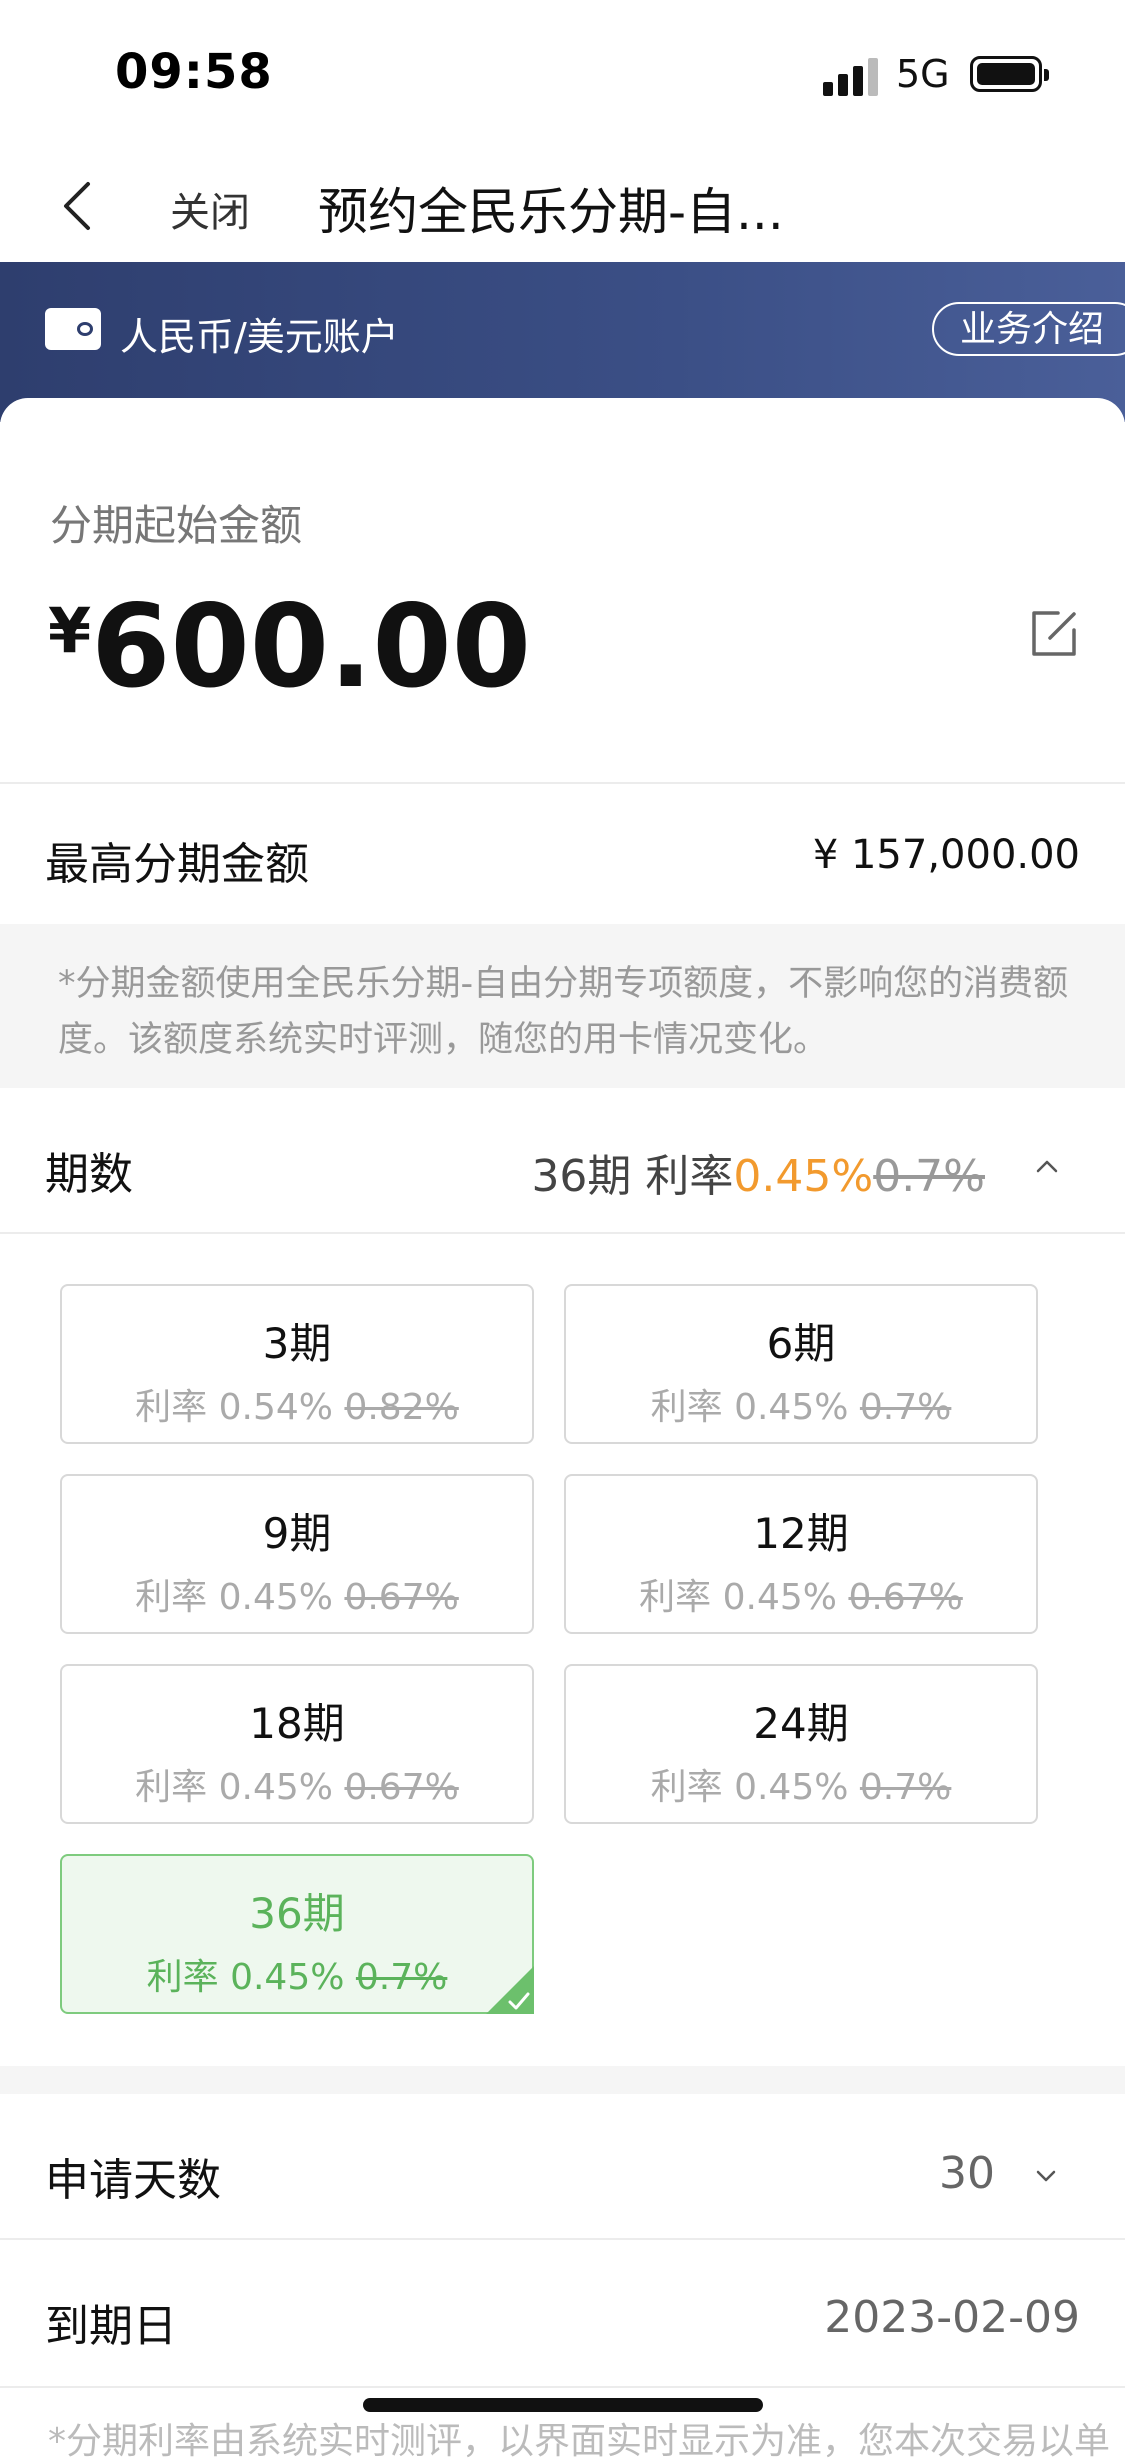  What do you see at coordinates (111, 2326) in the screenshot?
I see `due-date-label: 到期日` at bounding box center [111, 2326].